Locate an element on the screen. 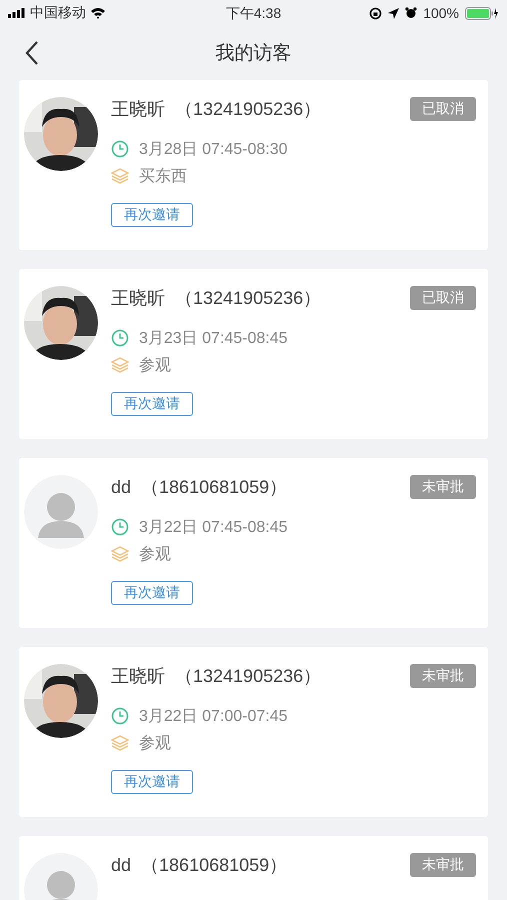 The image size is (507, 900). avatar-icon is located at coordinates (61, 512).